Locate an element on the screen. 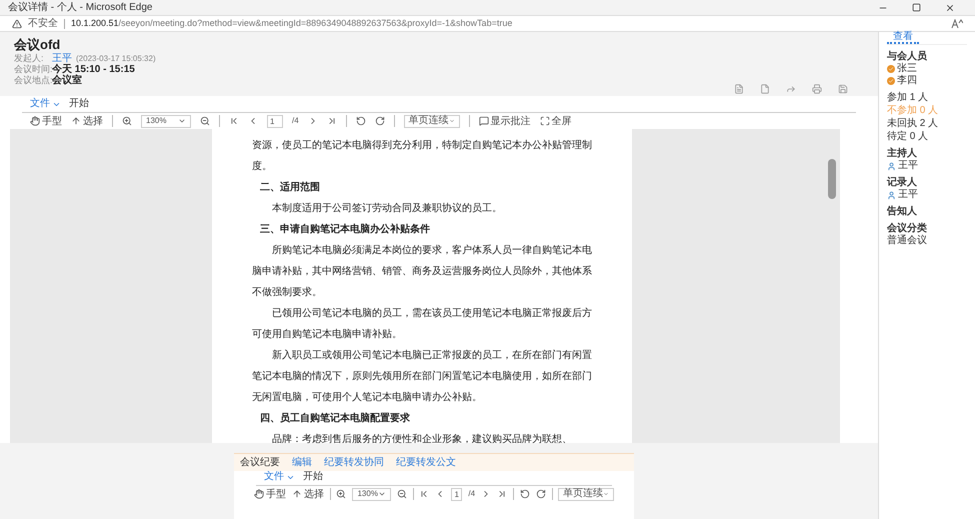 The image size is (975, 519). minutes-link: 纪要转发协同 is located at coordinates (354, 463).